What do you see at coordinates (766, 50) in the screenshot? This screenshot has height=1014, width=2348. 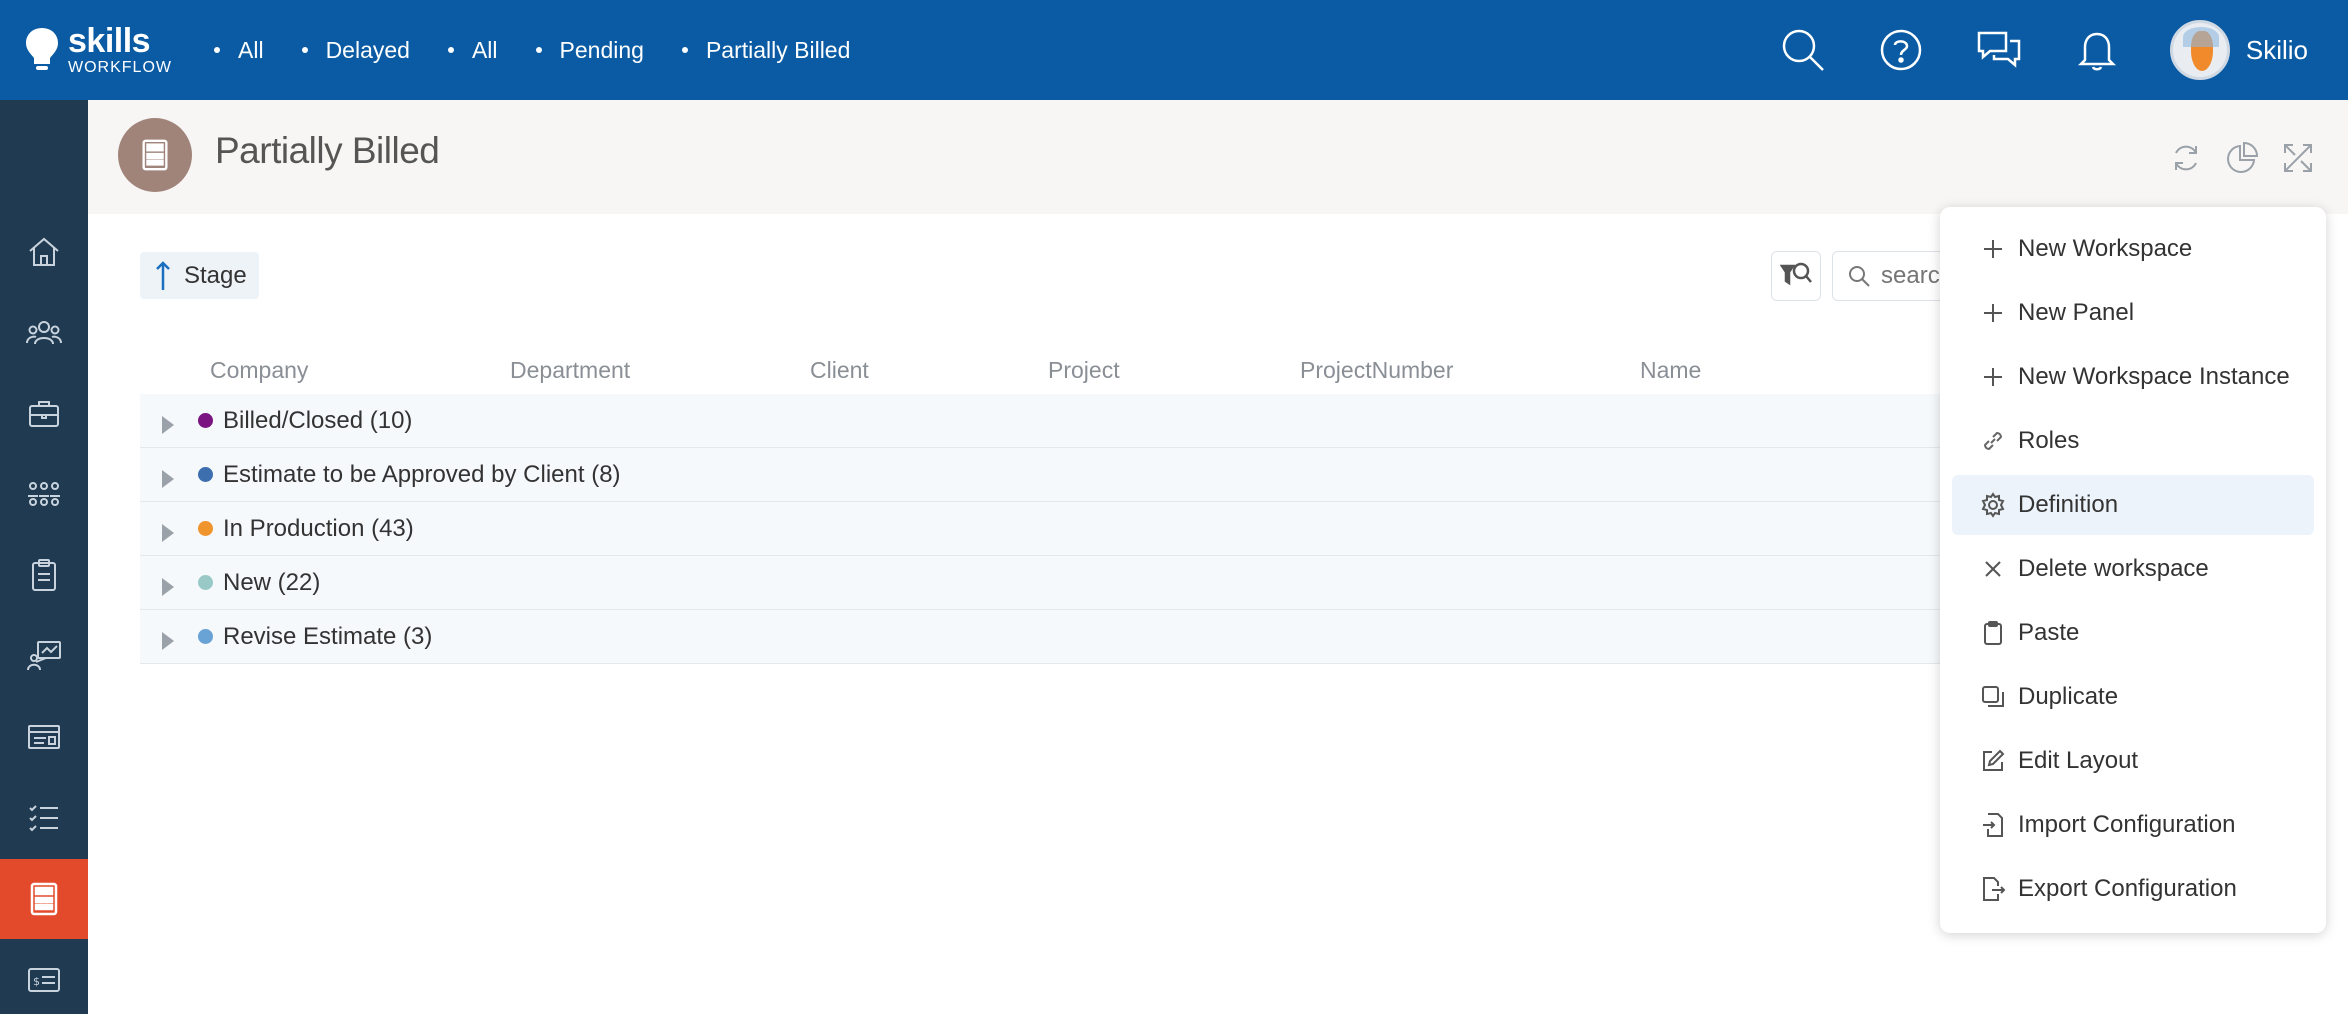 I see `breadcrumb-item-partially-billed: Partially Billed` at bounding box center [766, 50].